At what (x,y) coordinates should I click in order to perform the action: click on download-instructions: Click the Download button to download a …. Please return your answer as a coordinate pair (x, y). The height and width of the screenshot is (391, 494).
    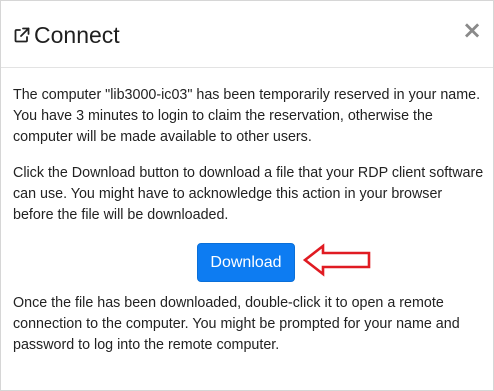
    Looking at the image, I should click on (248, 194).